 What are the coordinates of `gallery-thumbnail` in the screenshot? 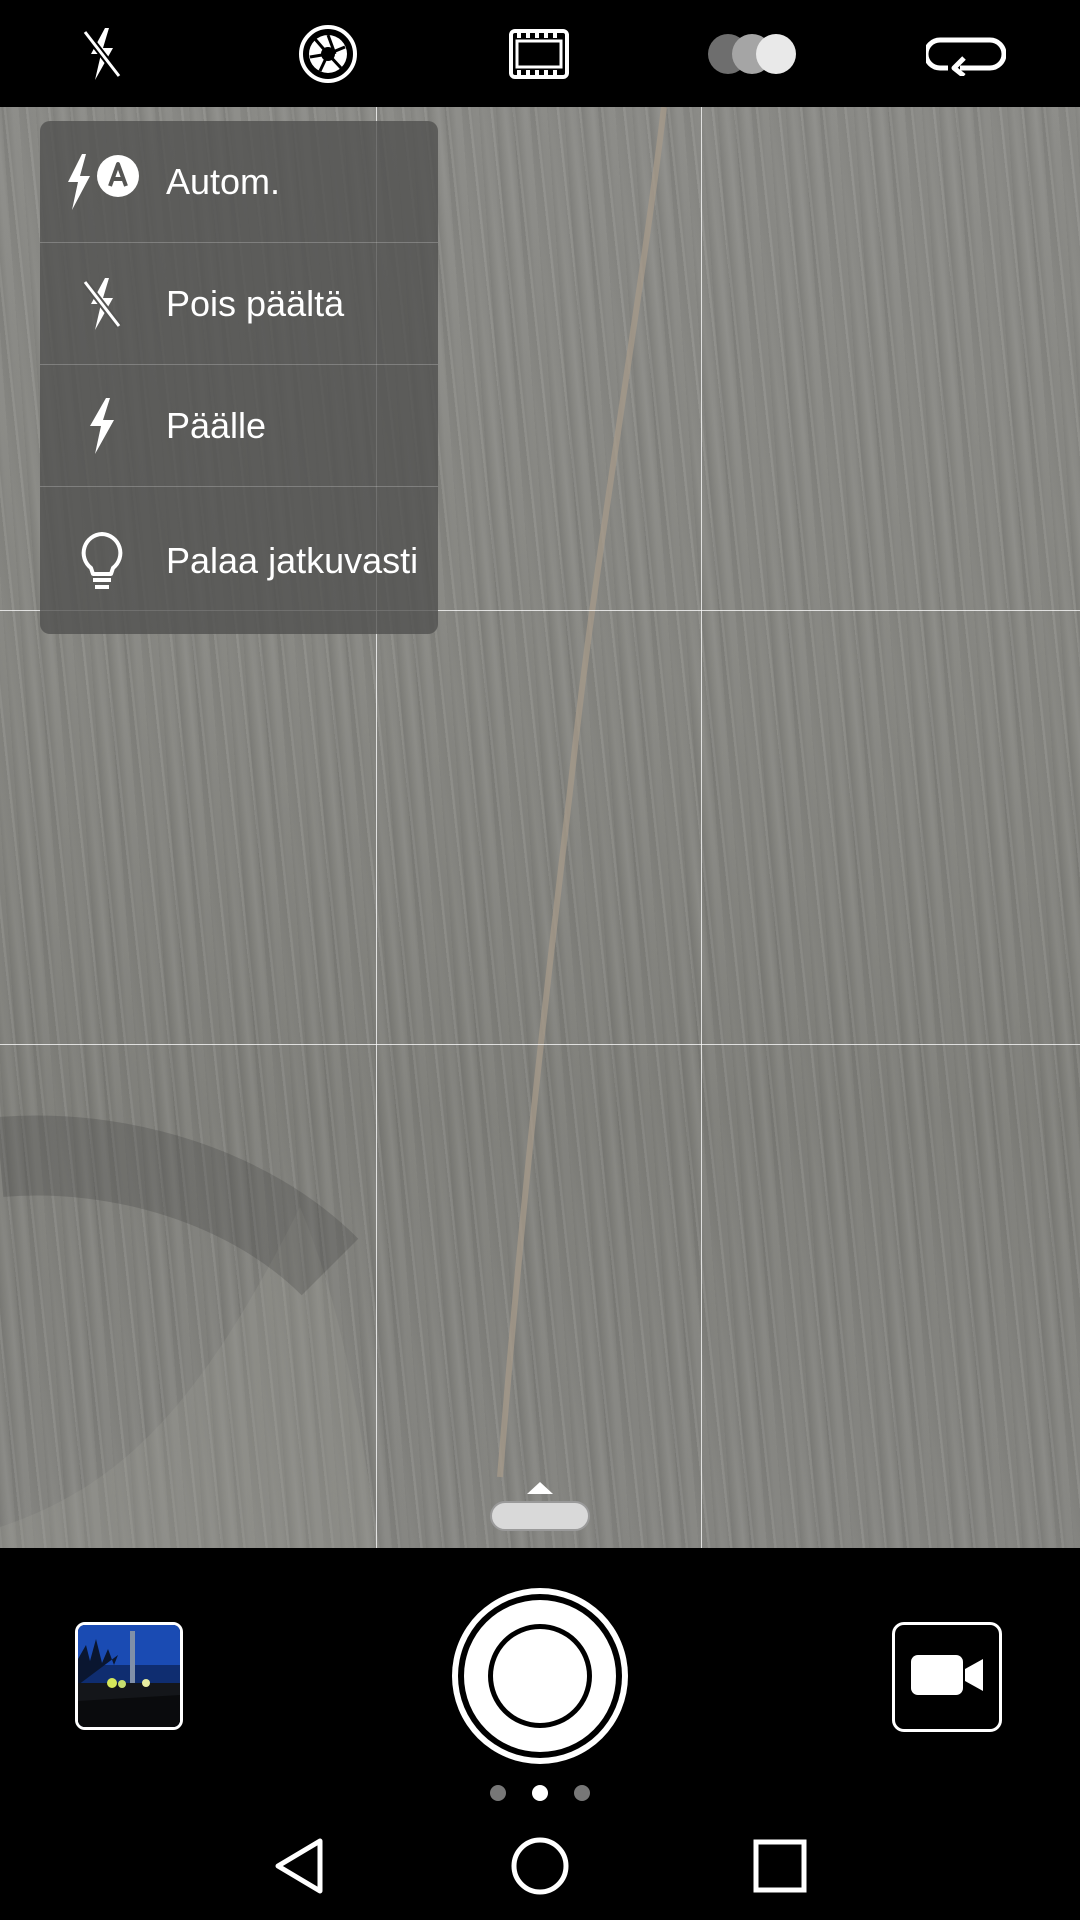 It's located at (129, 1676).